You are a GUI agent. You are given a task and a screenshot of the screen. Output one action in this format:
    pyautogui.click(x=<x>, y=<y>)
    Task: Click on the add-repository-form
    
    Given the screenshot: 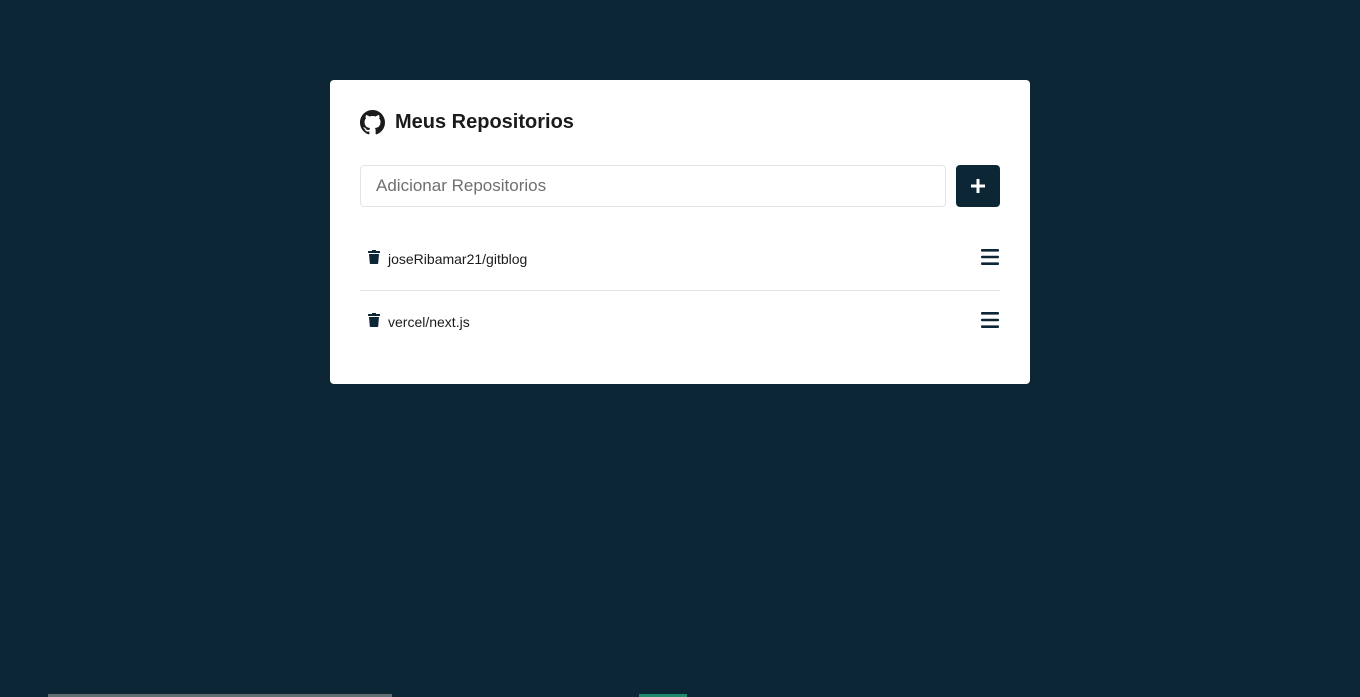 What is the action you would take?
    pyautogui.click(x=680, y=186)
    